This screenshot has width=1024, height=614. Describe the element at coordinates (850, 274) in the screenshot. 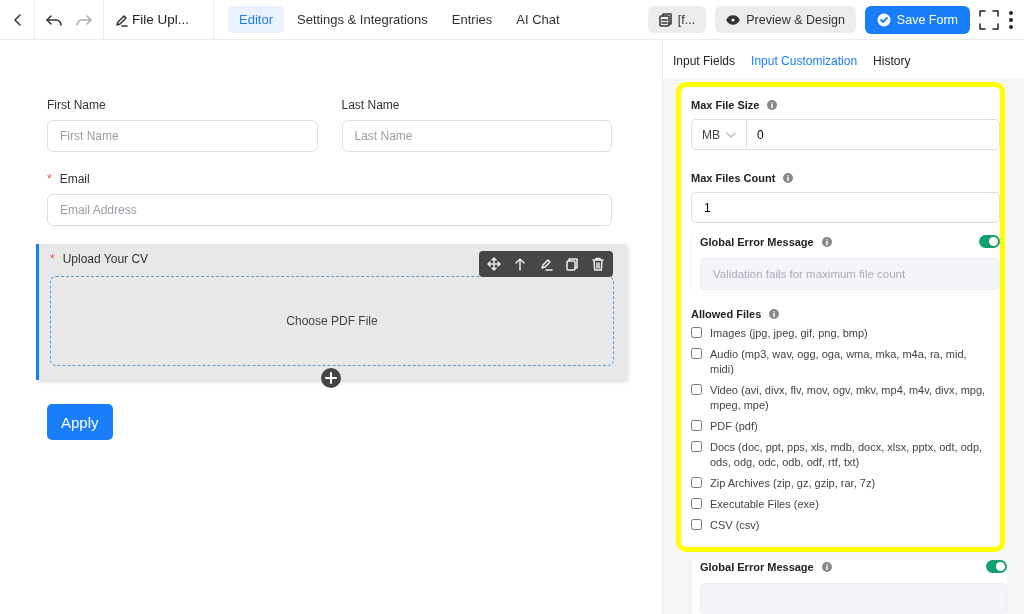

I see `input-field: Validation fails for maximum file count` at that location.